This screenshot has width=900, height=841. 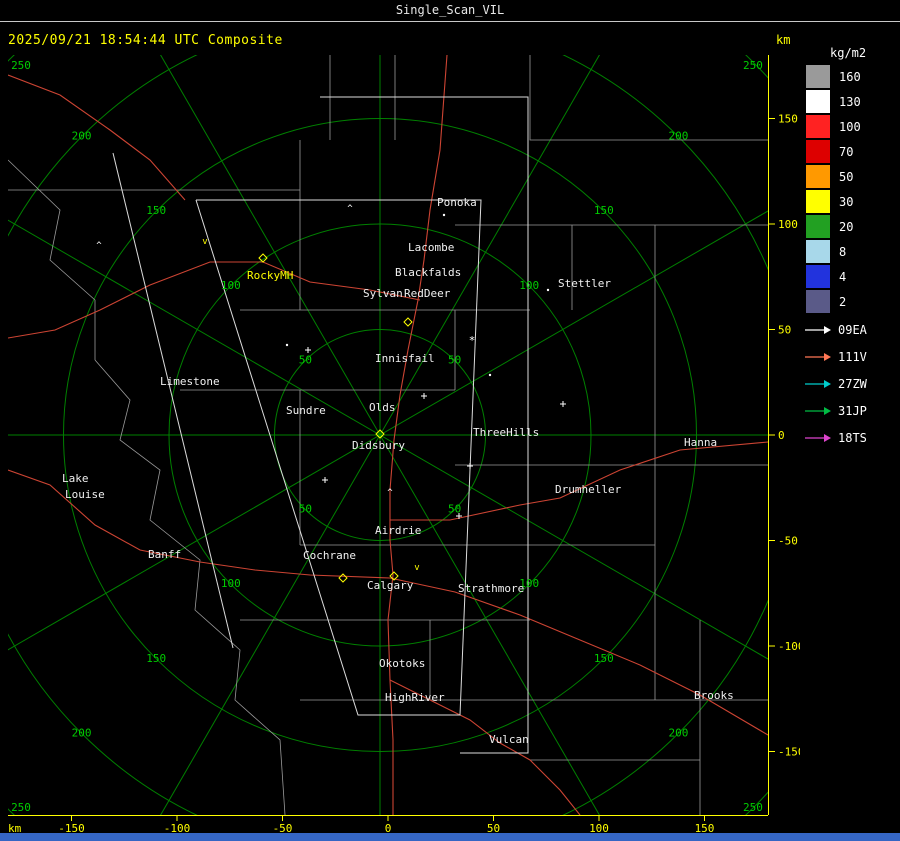 What do you see at coordinates (427, 293) in the screenshot?
I see `city-label: RedDeer` at bounding box center [427, 293].